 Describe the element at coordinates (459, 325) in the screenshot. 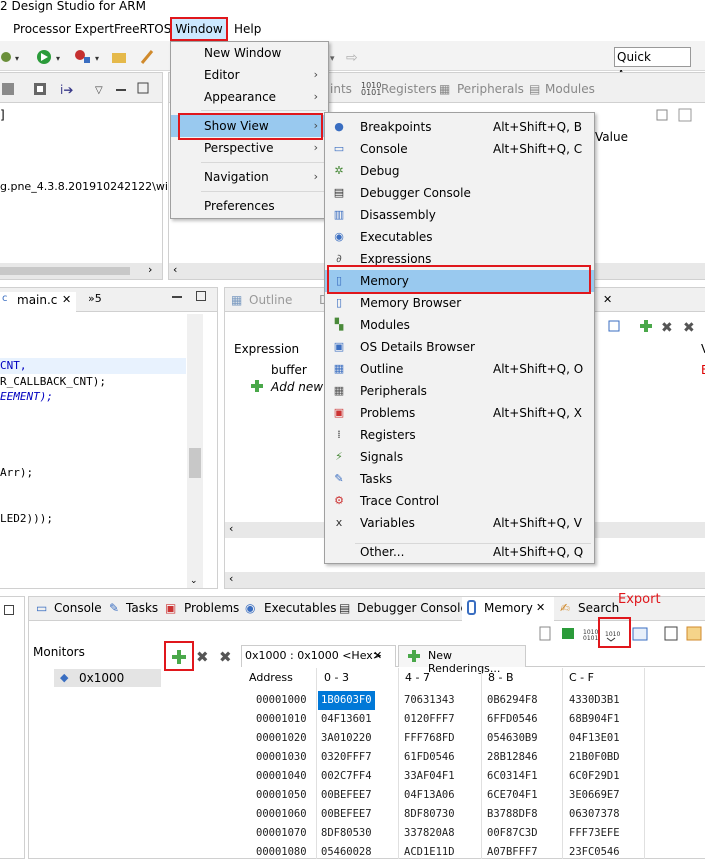

I see `show-view-item-modules: ▚ Modules` at that location.